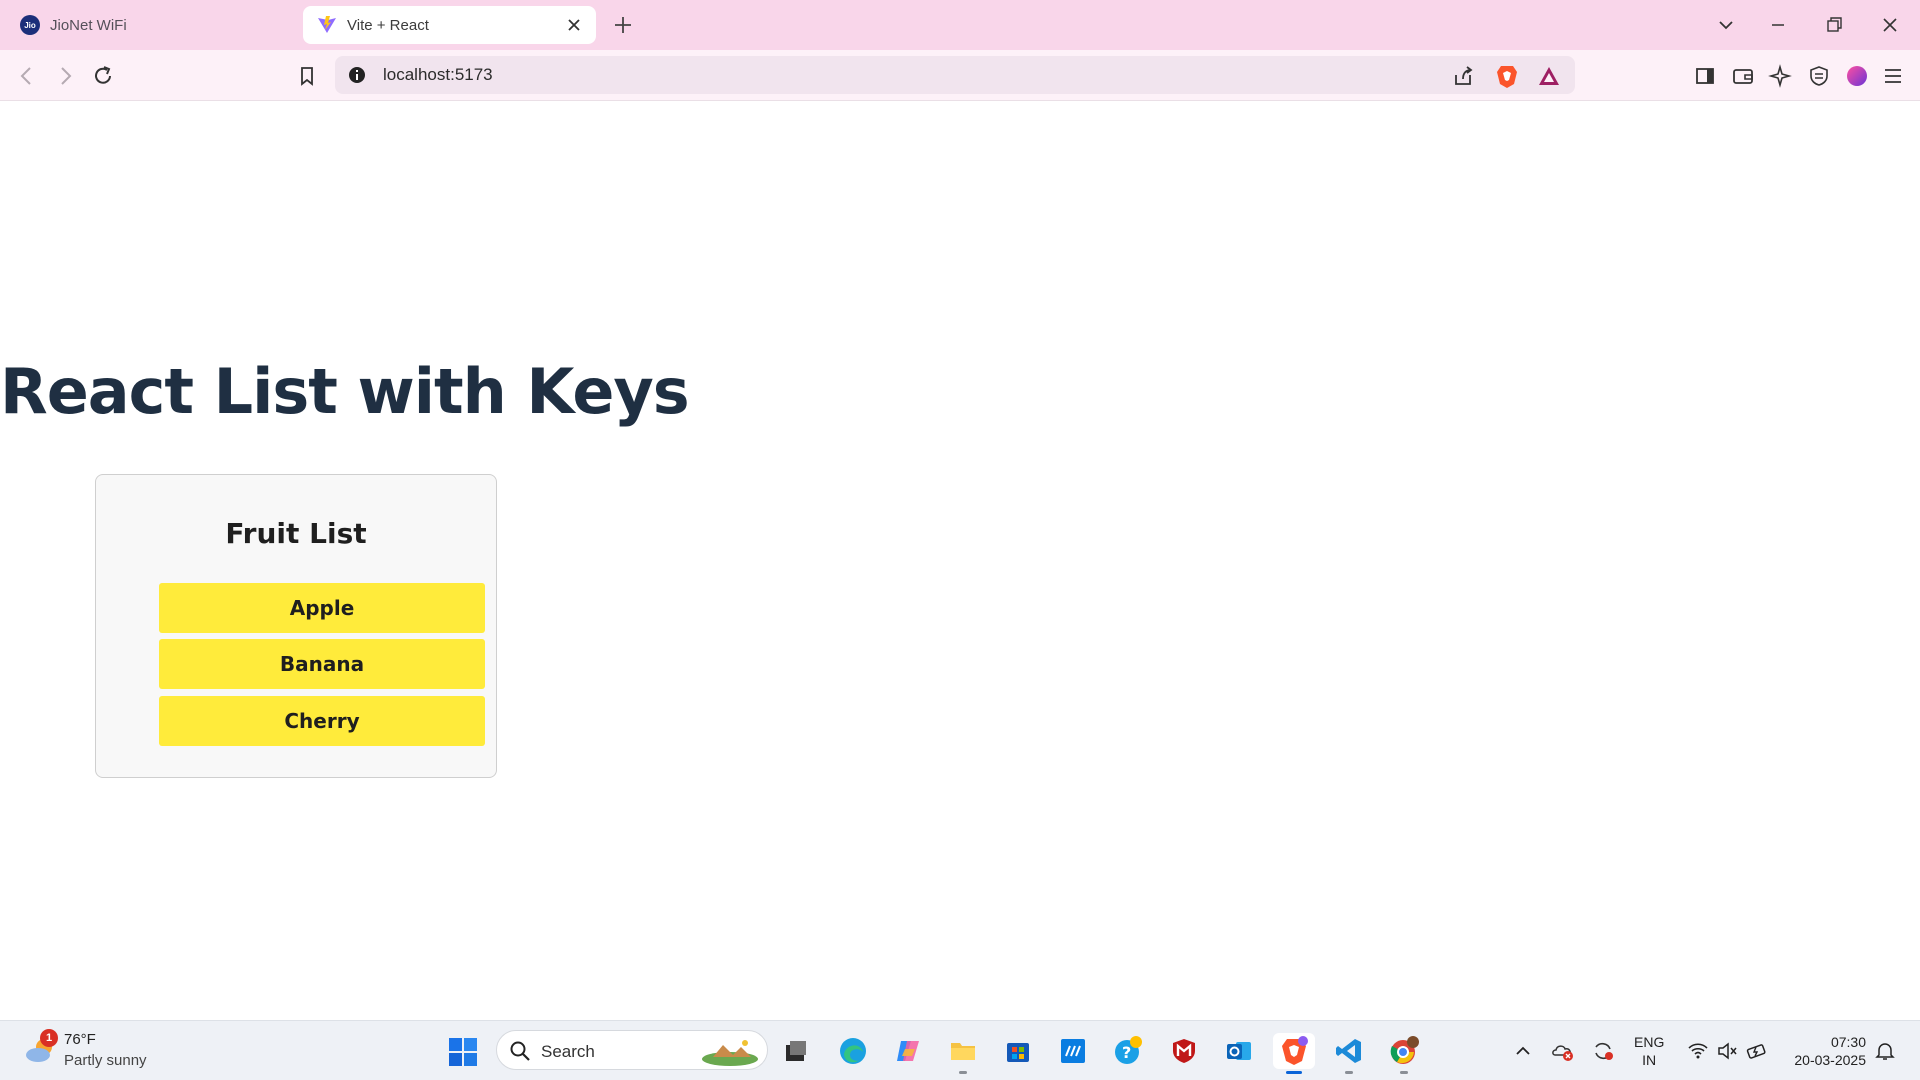  What do you see at coordinates (1349, 1053) in the screenshot?
I see `vscode-icon` at bounding box center [1349, 1053].